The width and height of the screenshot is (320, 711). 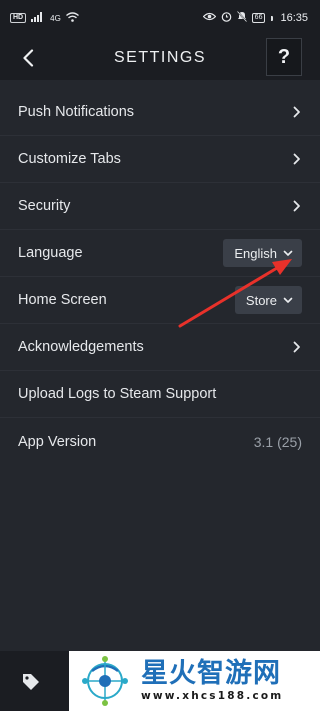 What do you see at coordinates (160, 159) in the screenshot?
I see `settings-row-customize-tabs: Customize Tabs` at bounding box center [160, 159].